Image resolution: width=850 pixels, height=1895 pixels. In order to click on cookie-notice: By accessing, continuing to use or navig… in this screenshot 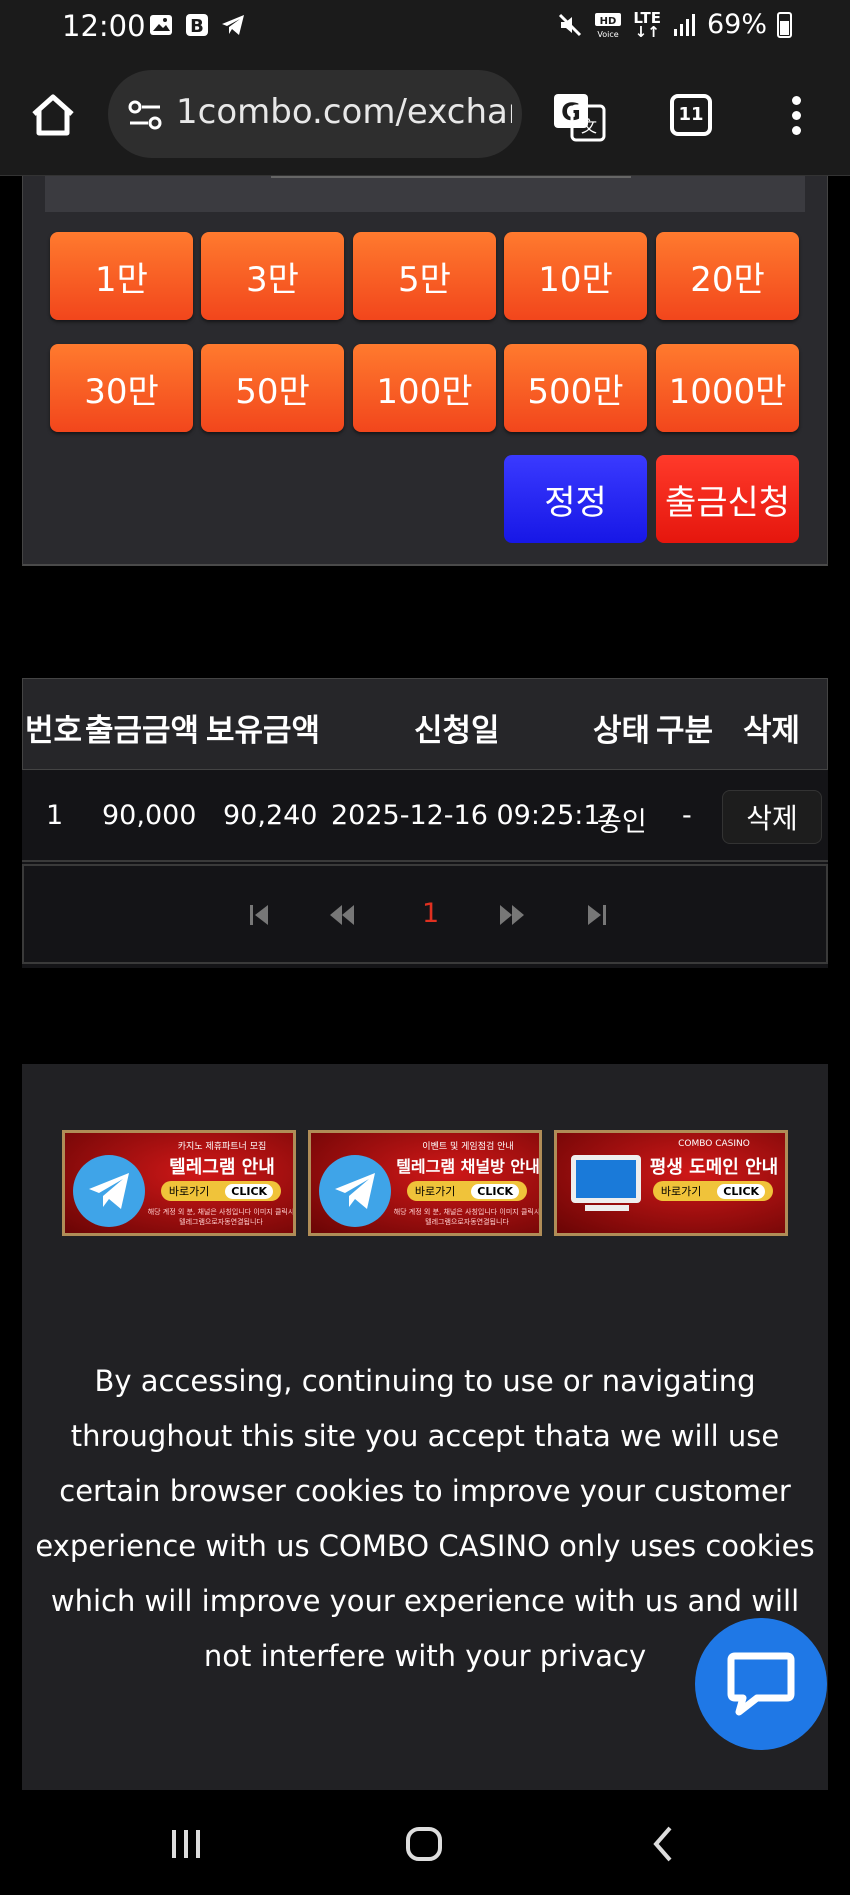, I will do `click(425, 1518)`.